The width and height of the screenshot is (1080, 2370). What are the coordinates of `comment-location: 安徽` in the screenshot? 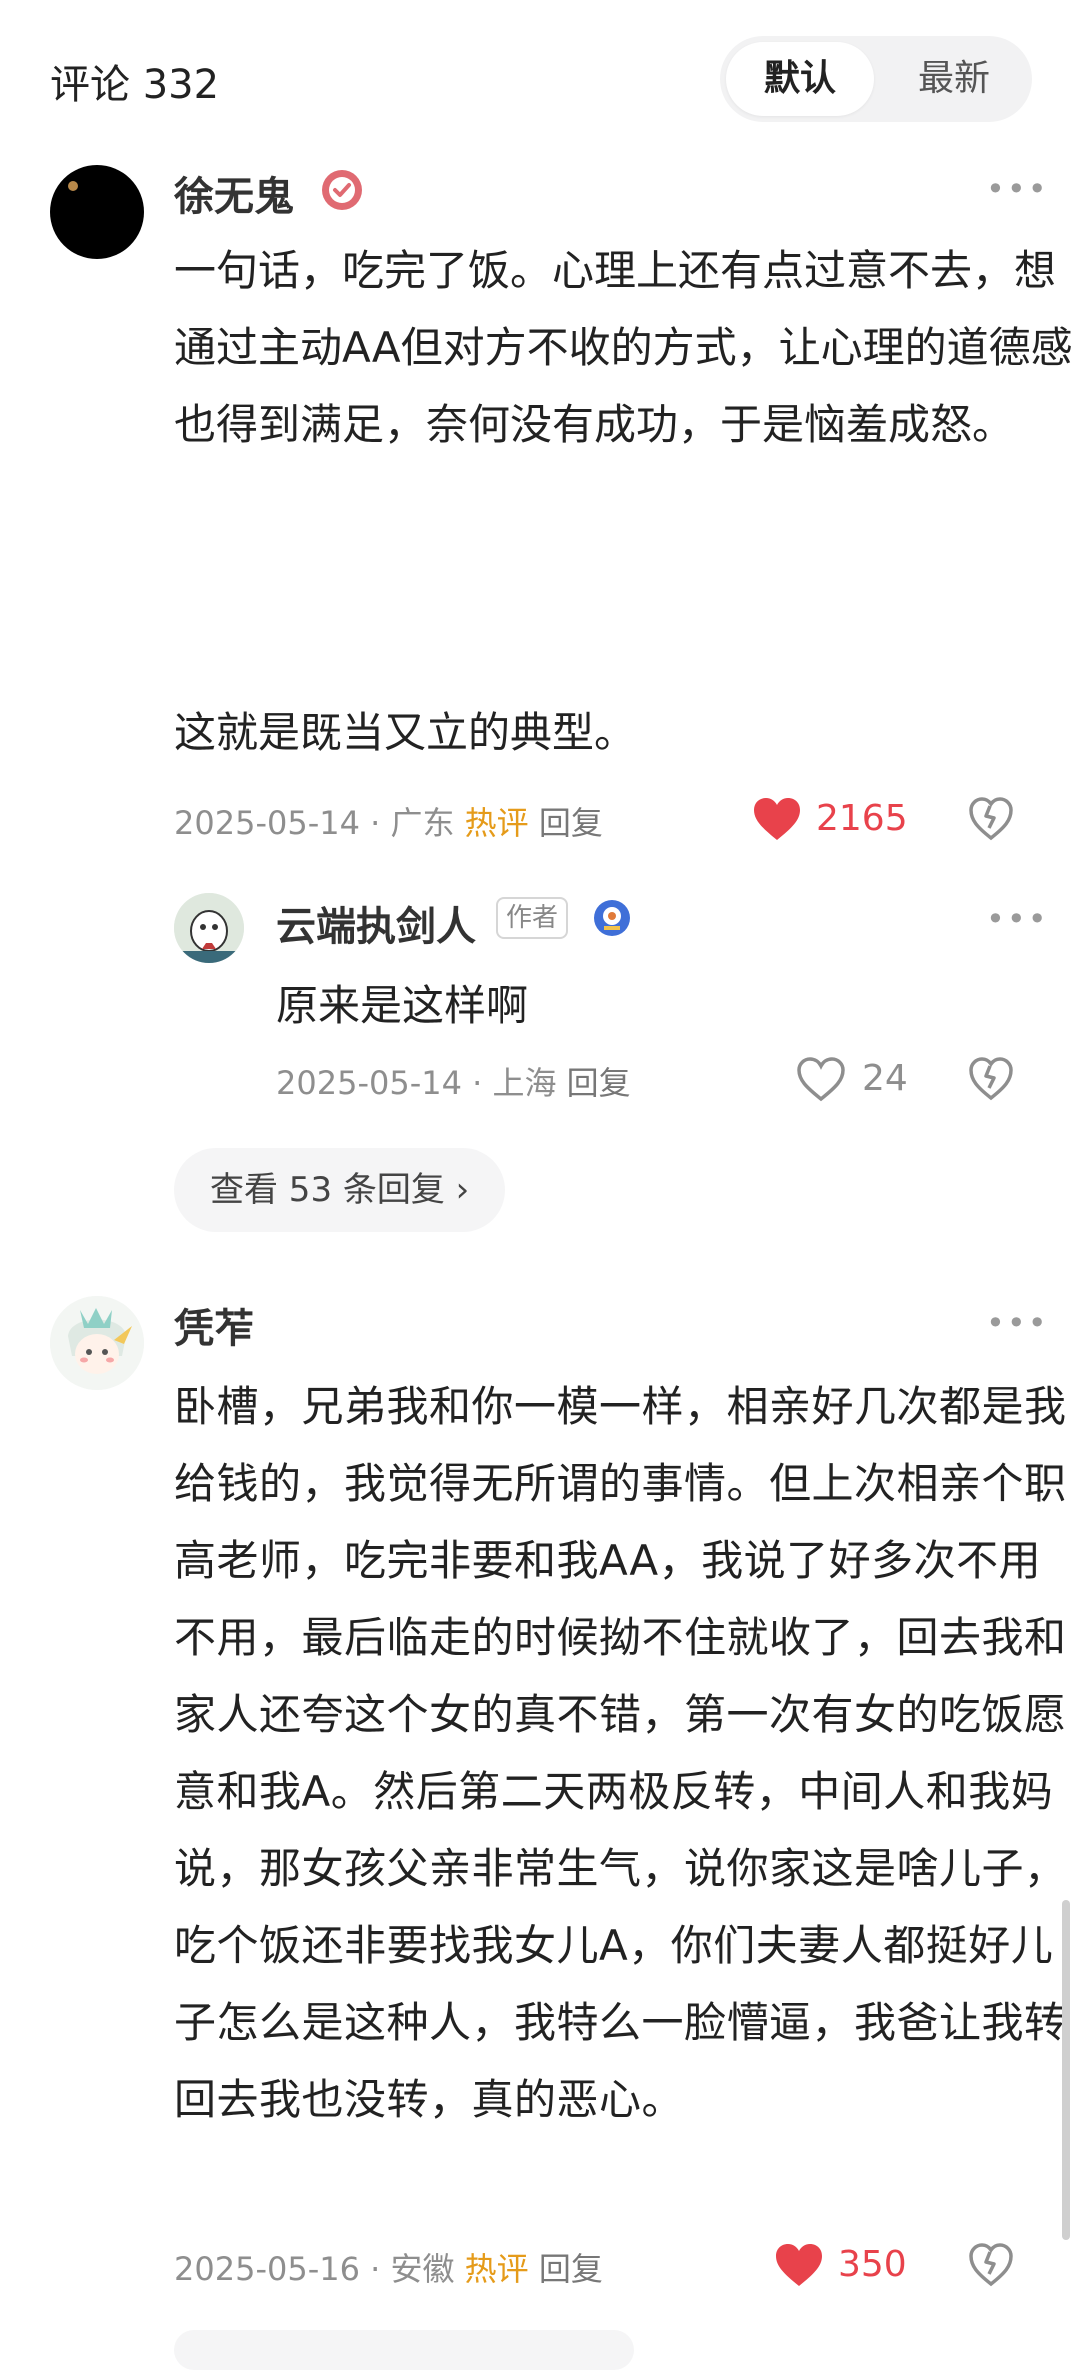 It's located at (422, 2269).